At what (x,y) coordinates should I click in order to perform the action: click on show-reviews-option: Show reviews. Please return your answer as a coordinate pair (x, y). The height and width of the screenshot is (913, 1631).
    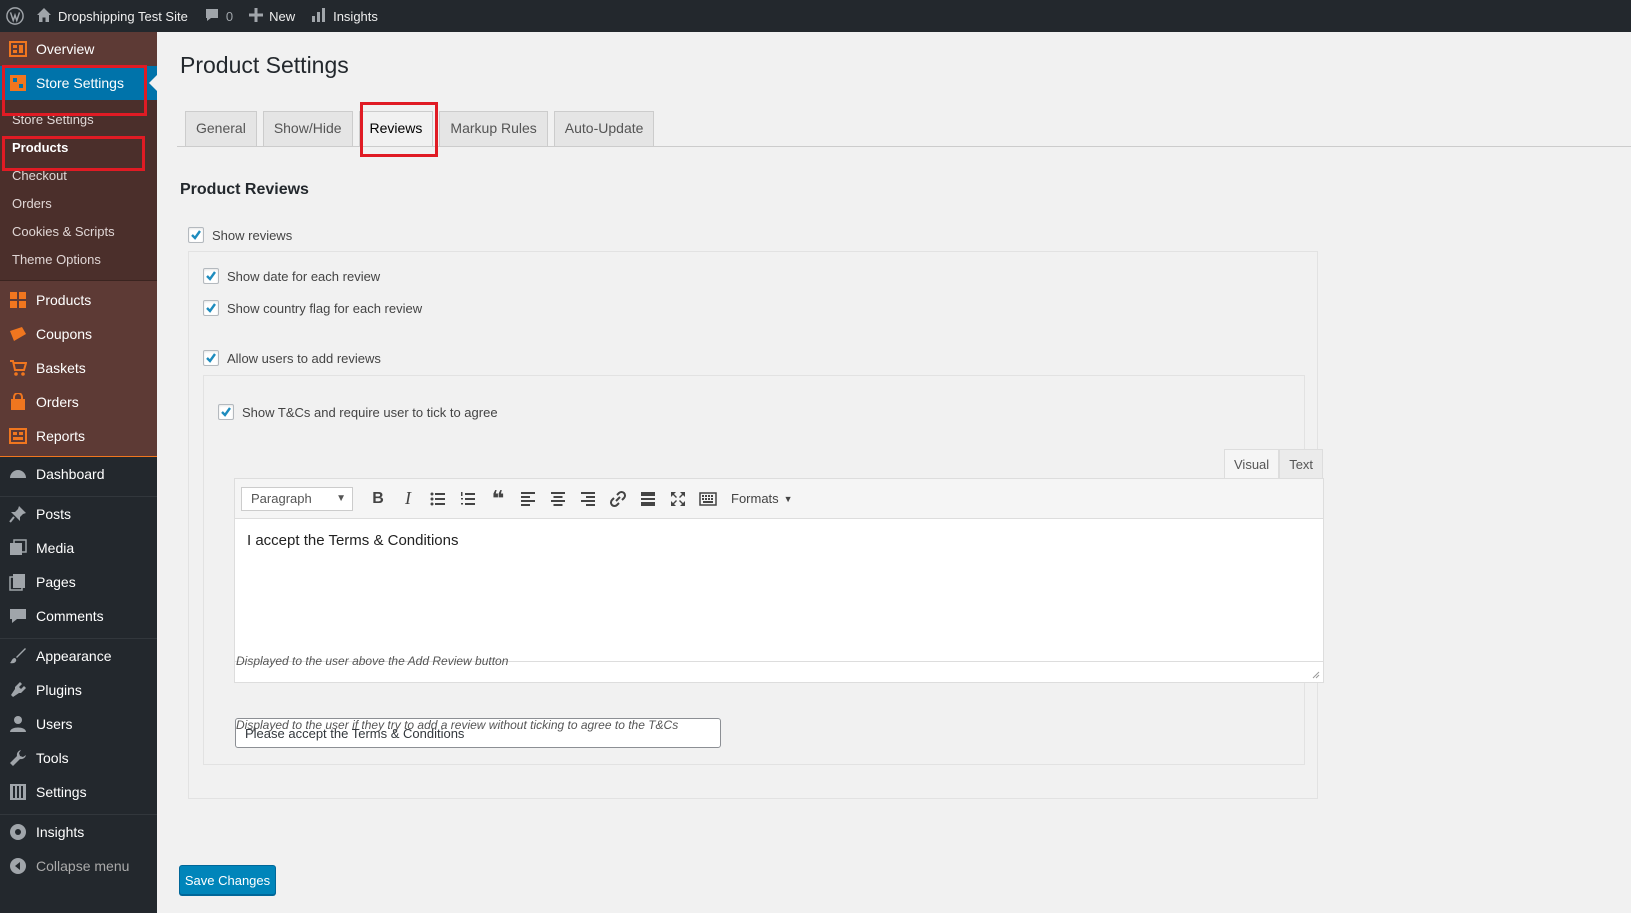
    Looking at the image, I should click on (240, 235).